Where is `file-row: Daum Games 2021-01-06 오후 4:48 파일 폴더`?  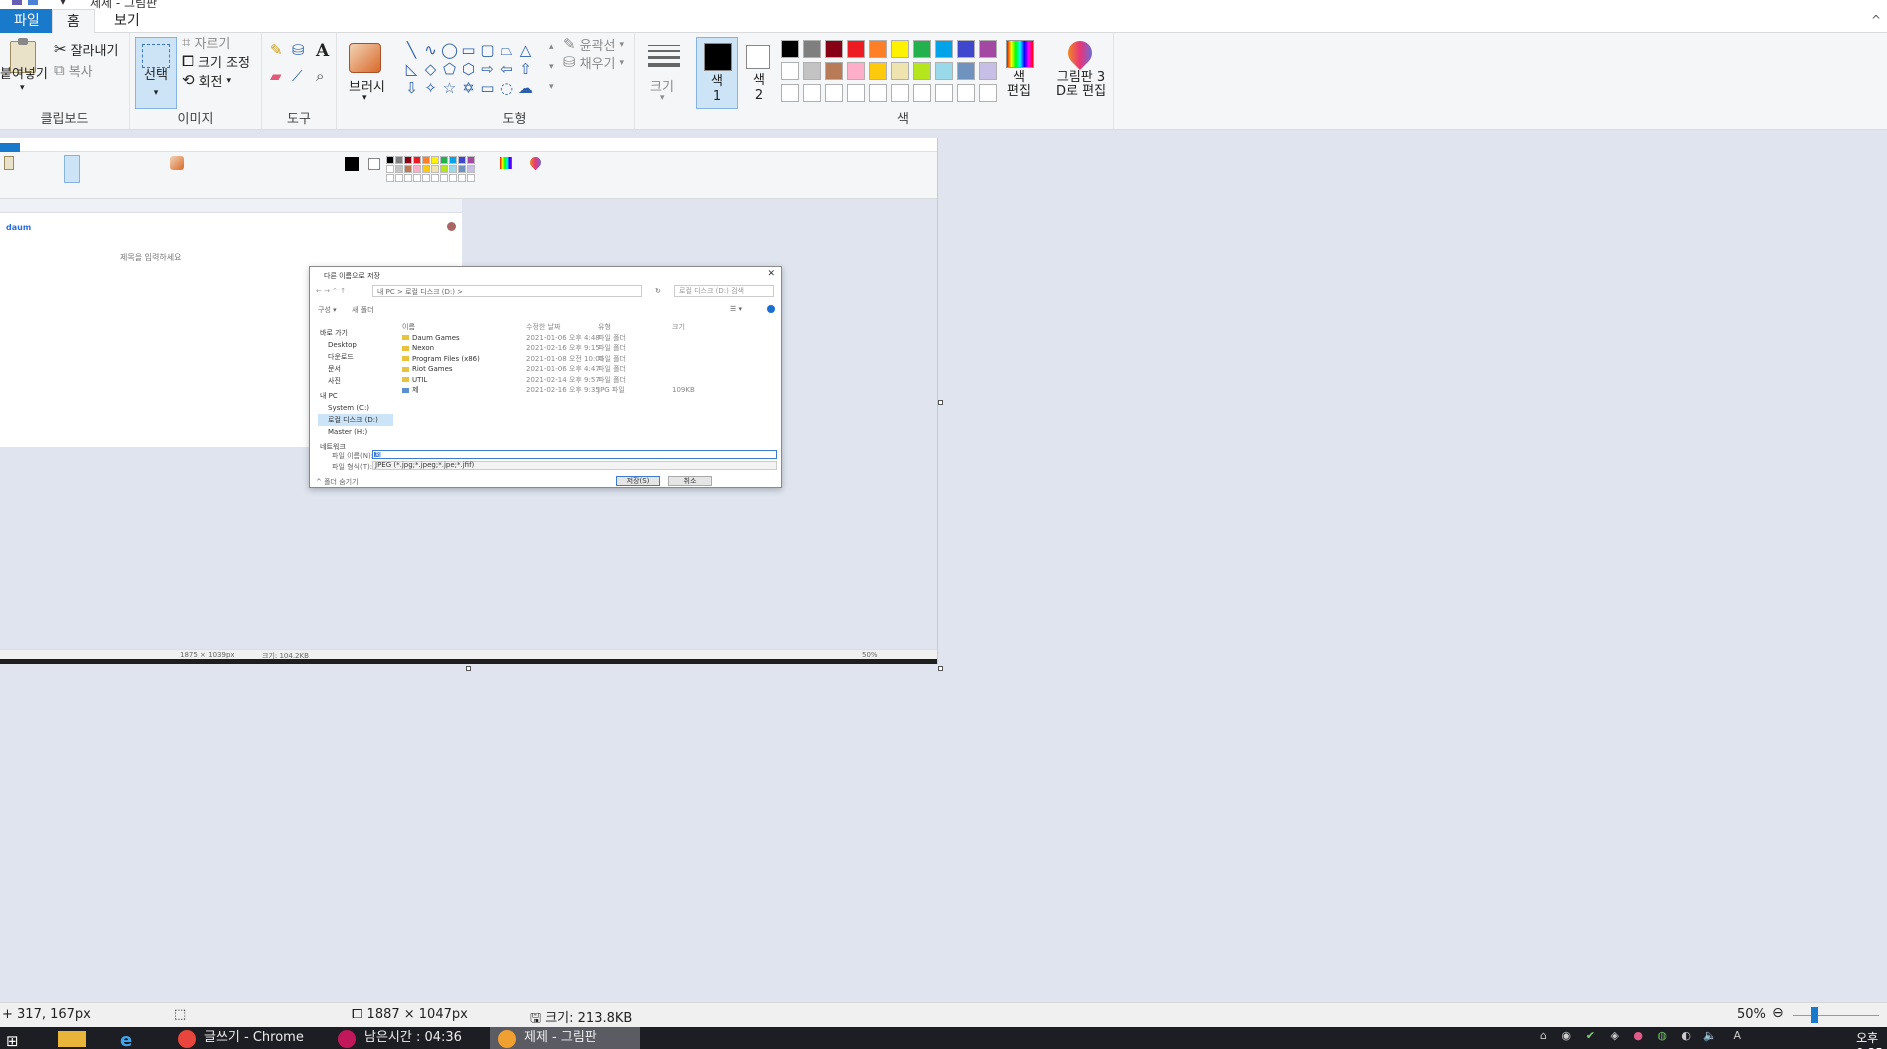 file-row: Daum Games 2021-01-06 오후 4:48 파일 폴더 is located at coordinates (588, 338).